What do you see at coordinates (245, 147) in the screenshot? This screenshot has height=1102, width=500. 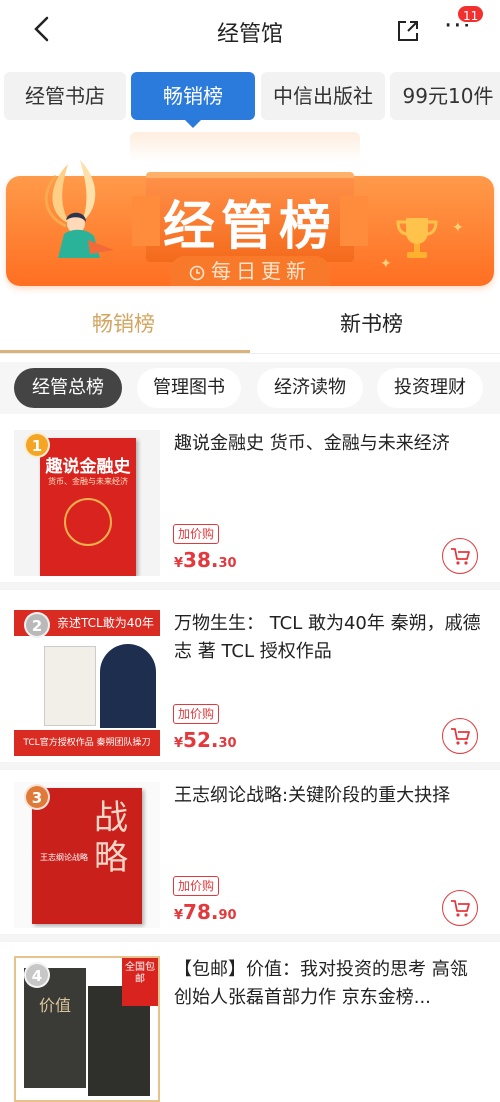 I see `banner-glow` at bounding box center [245, 147].